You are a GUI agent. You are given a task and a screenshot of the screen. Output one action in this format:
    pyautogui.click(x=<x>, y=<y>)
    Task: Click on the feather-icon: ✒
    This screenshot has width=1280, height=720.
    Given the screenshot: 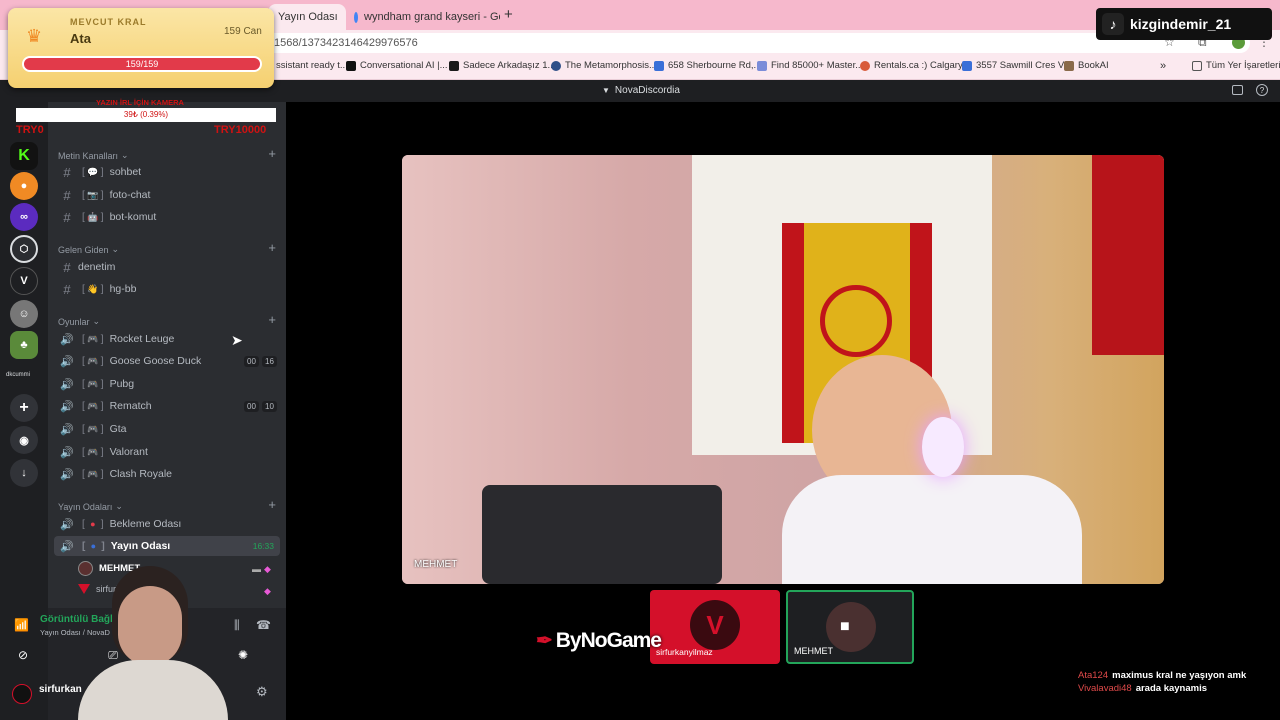 What is the action you would take?
    pyautogui.click(x=544, y=641)
    